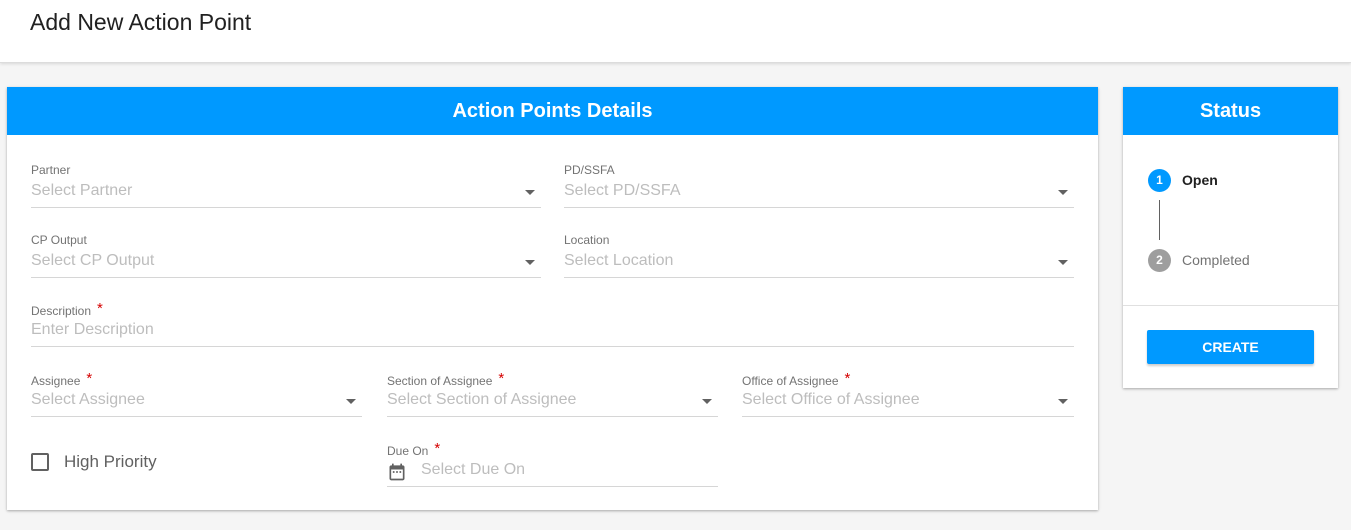  I want to click on partner-label: Partner, so click(51, 170).